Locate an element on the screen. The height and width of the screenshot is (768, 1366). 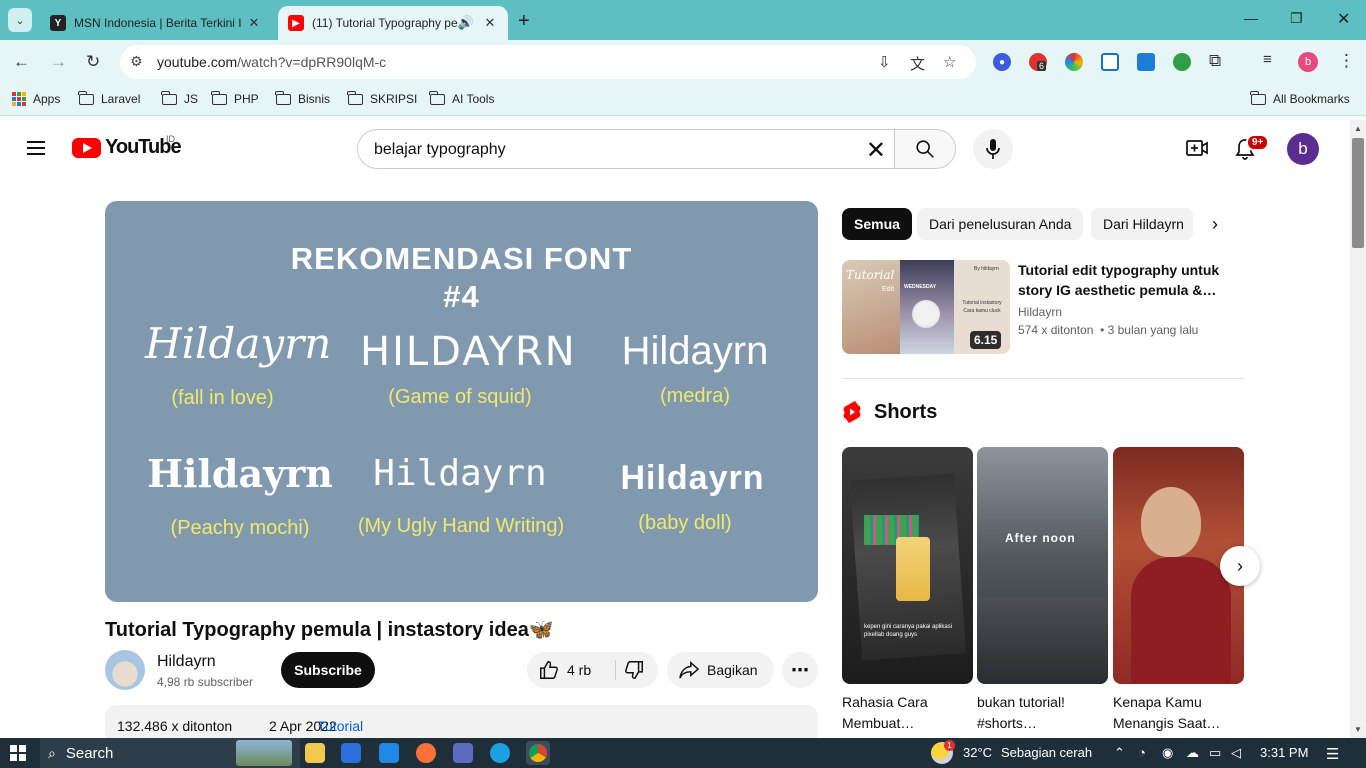
account-avatar: b is located at coordinates (1303, 149).